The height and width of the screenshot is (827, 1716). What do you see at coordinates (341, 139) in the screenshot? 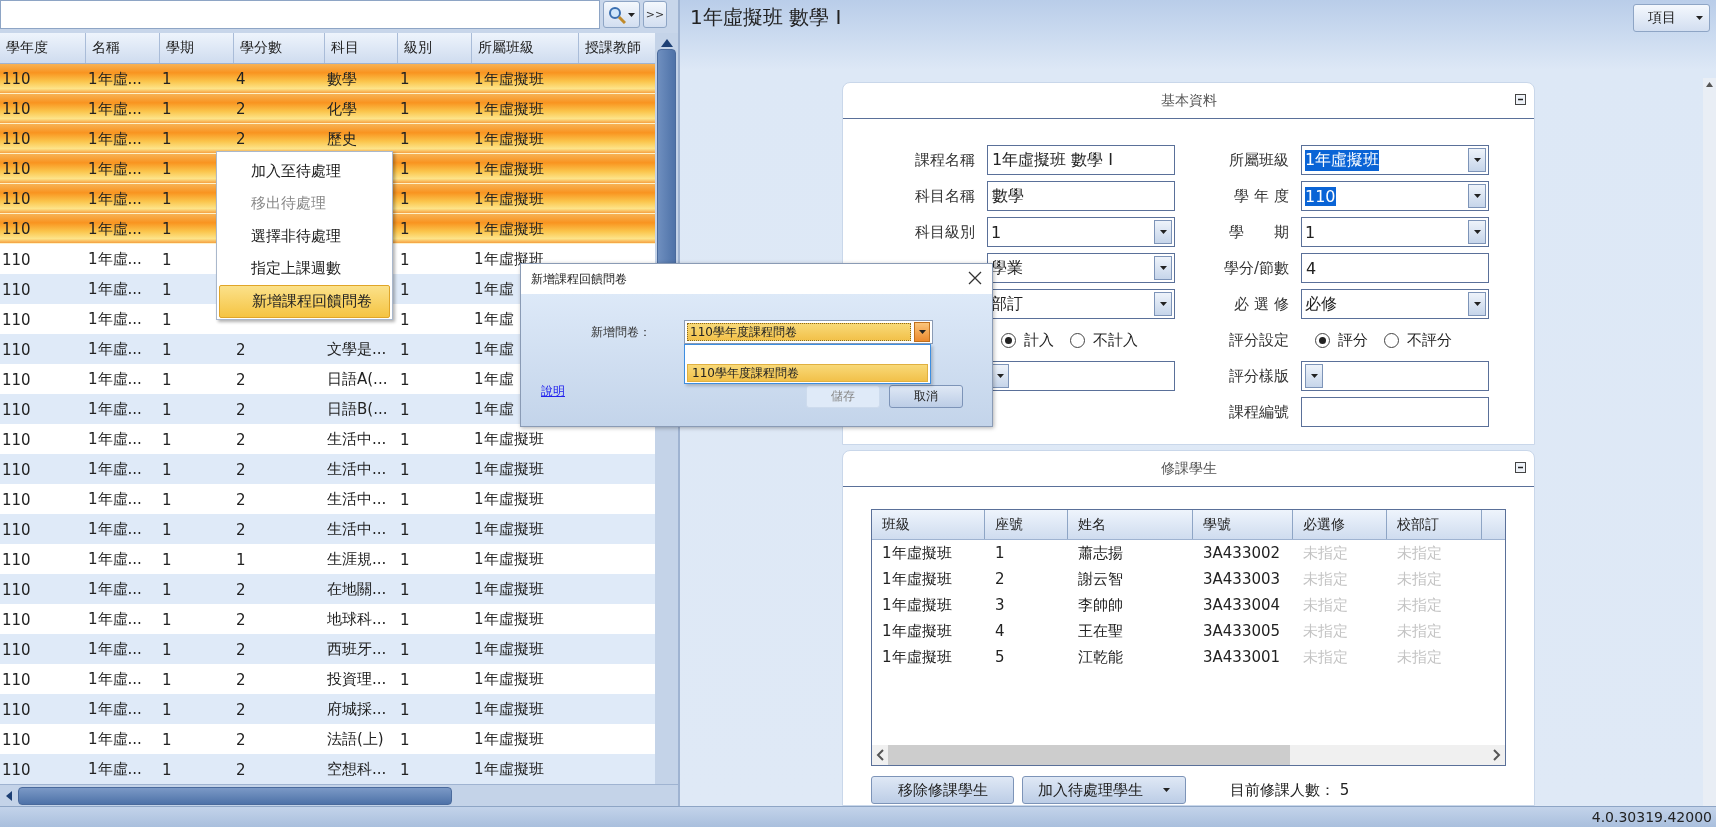
I see `table-cell-text: 歷史` at bounding box center [341, 139].